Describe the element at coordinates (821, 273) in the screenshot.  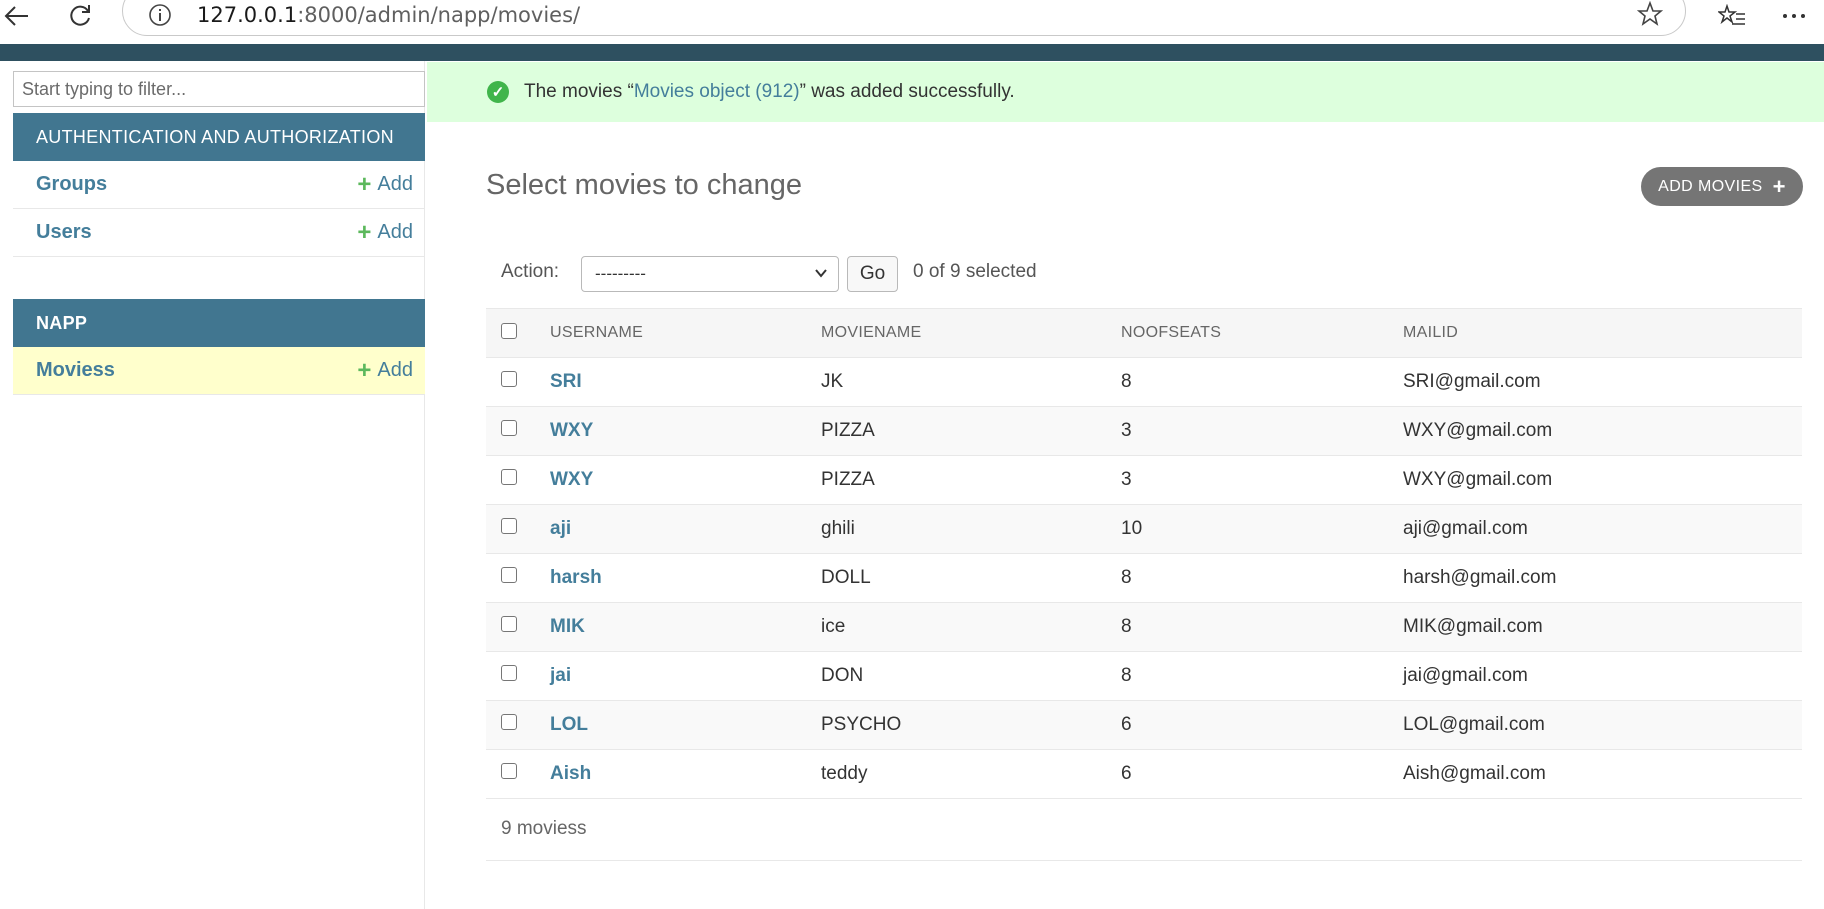
I see `chevron-down-icon` at that location.